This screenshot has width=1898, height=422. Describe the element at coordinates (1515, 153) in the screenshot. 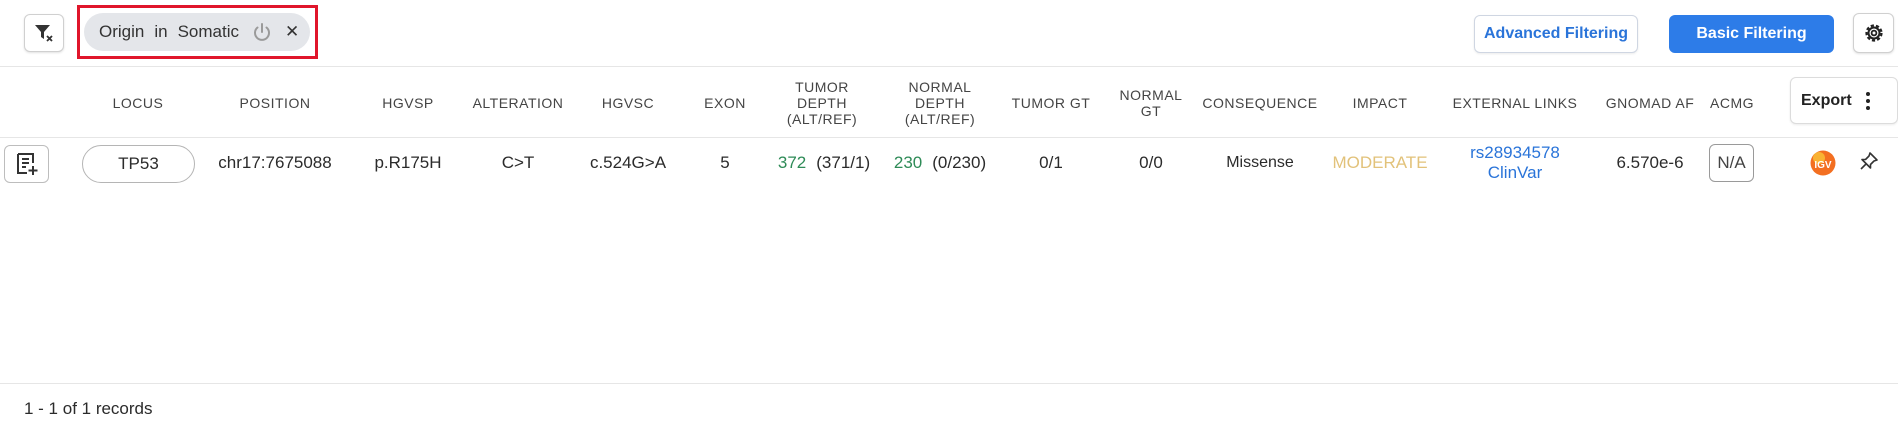

I see `dbsnp-link: rs28934578` at that location.